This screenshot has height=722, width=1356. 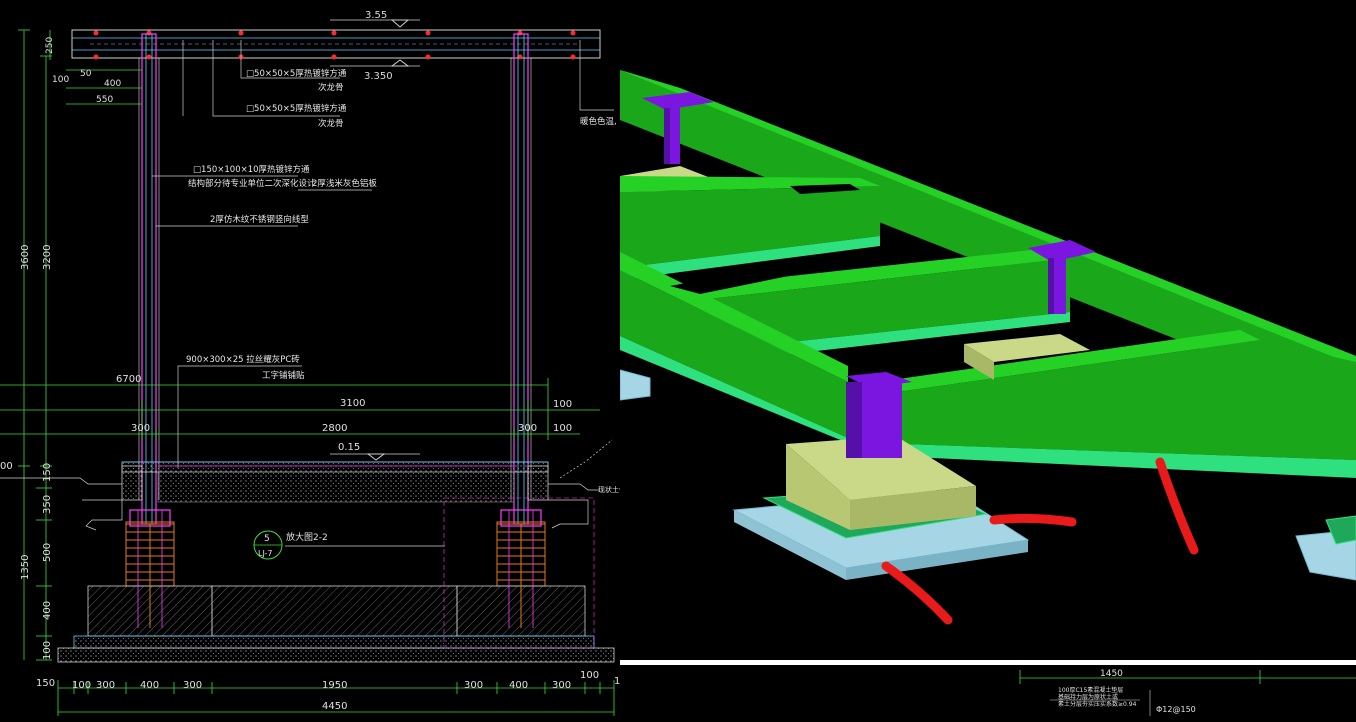 I want to click on right-column, so click(x=521, y=279).